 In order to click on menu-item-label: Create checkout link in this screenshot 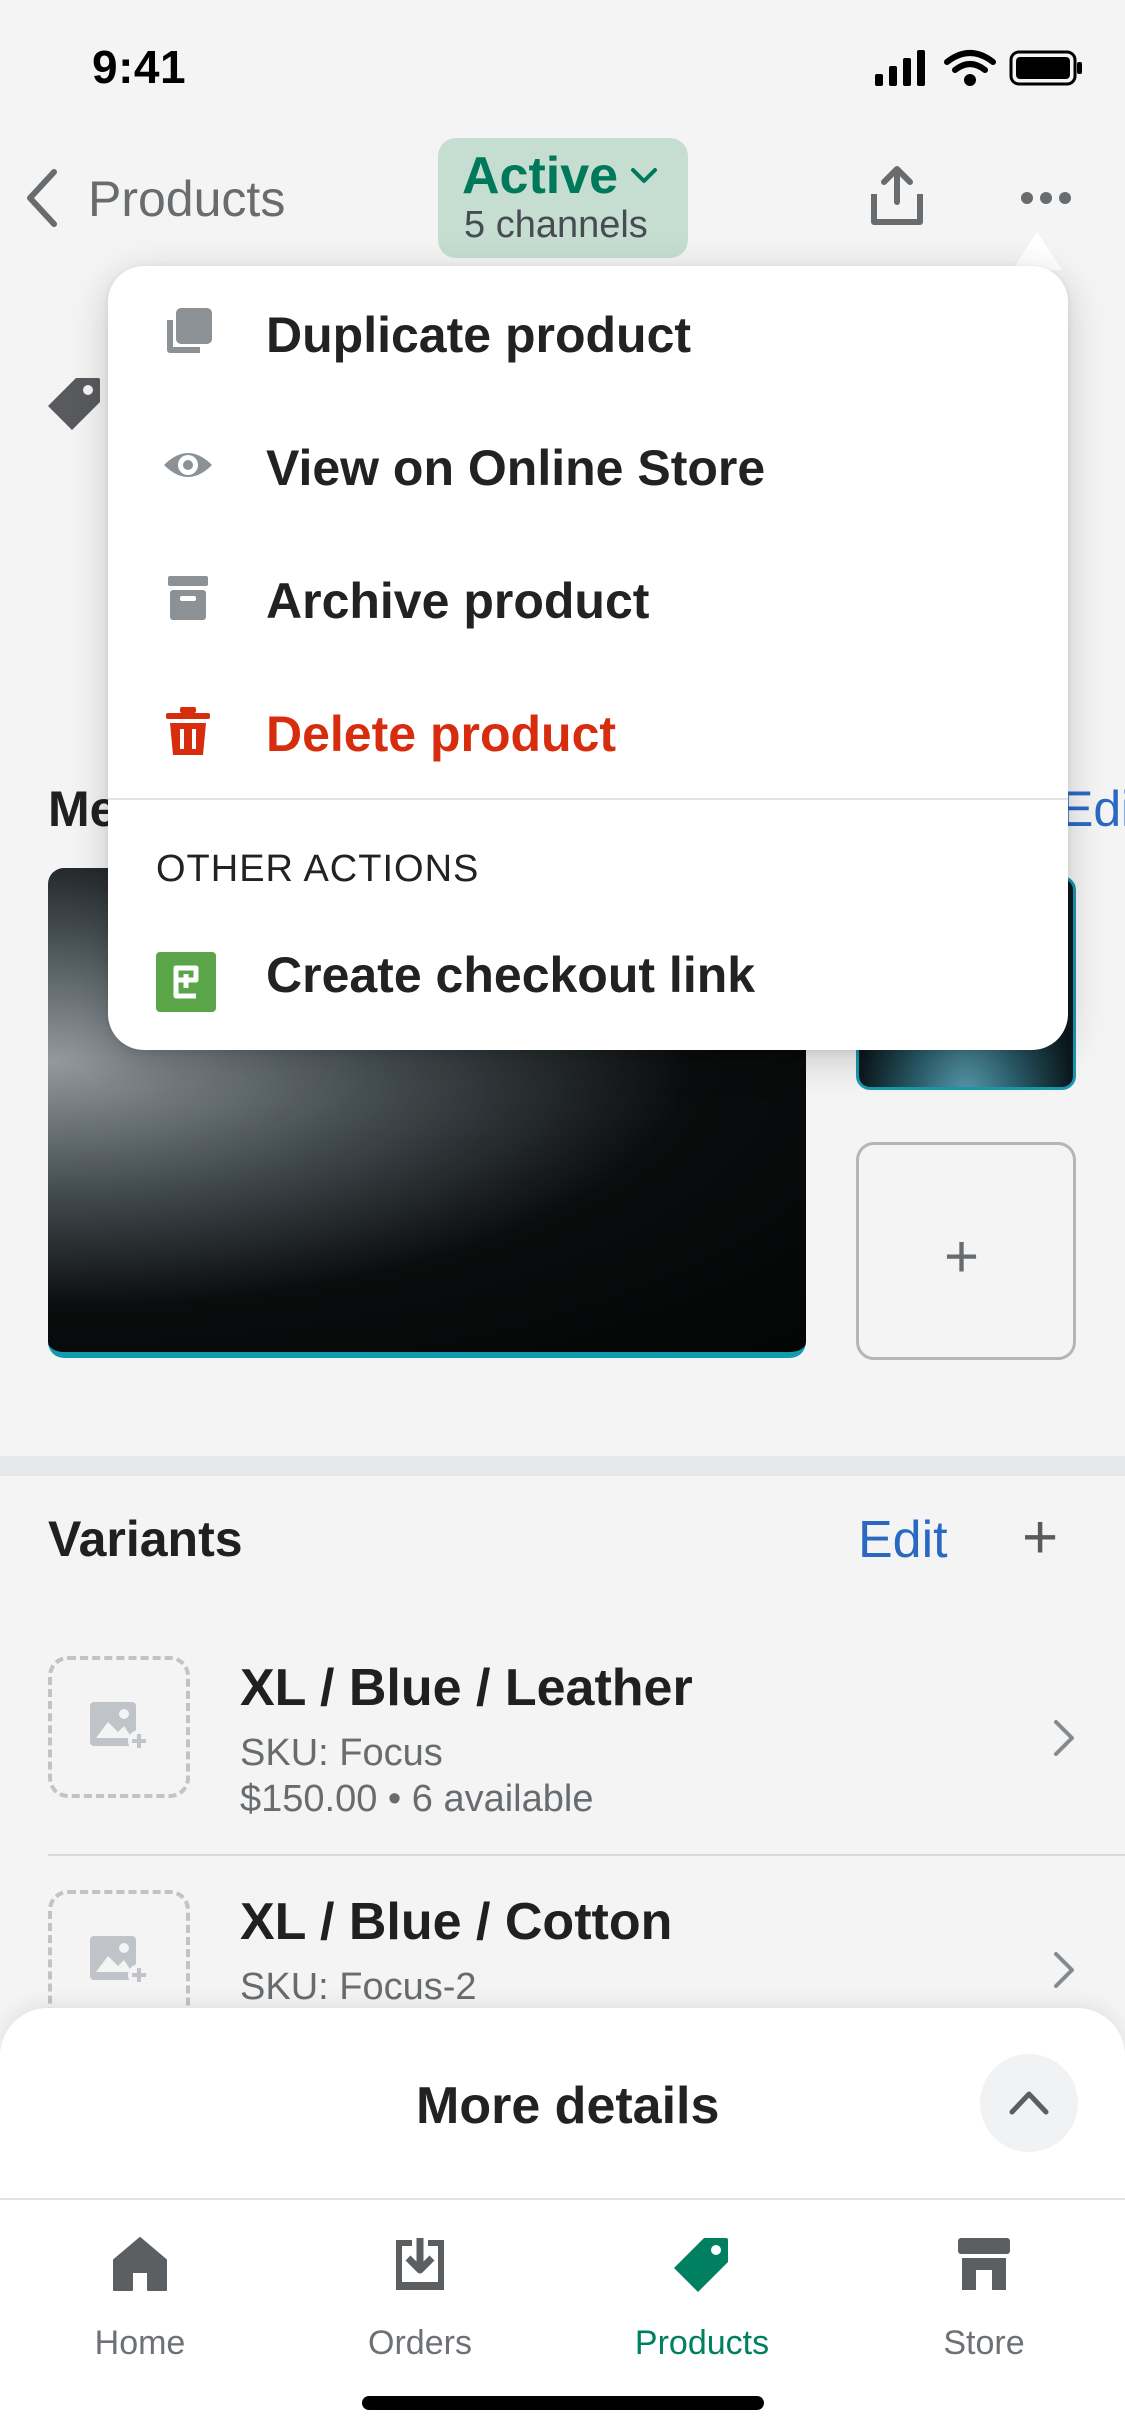, I will do `click(511, 975)`.